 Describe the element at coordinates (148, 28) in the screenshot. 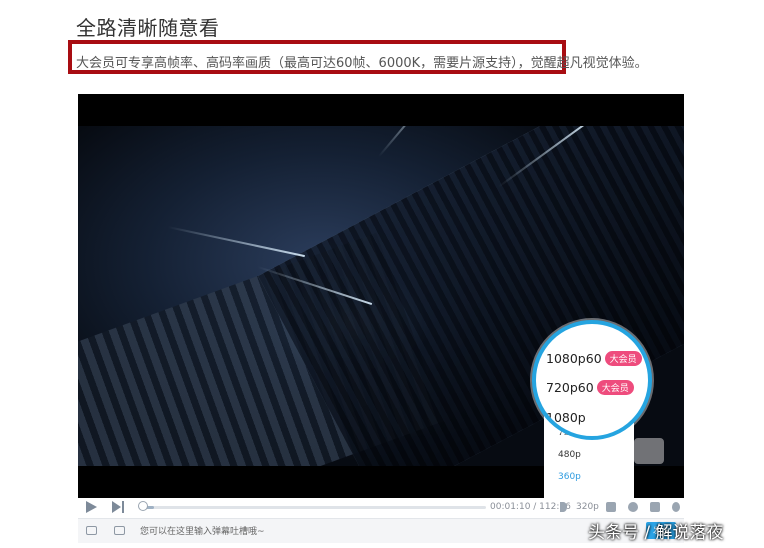

I see `section-heading: 全路清晰随意看` at that location.